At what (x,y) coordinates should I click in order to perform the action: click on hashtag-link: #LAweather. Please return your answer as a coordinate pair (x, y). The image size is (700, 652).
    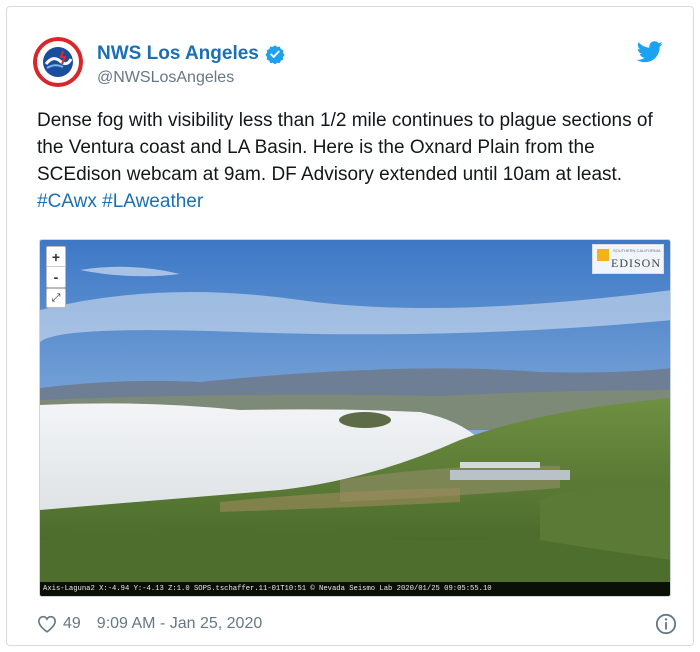
    Looking at the image, I should click on (152, 201).